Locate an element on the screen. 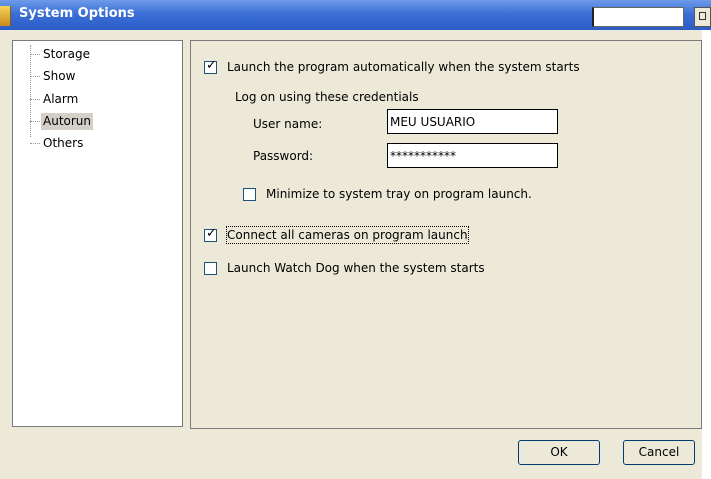 The height and width of the screenshot is (479, 711). ok-button: OK is located at coordinates (559, 452).